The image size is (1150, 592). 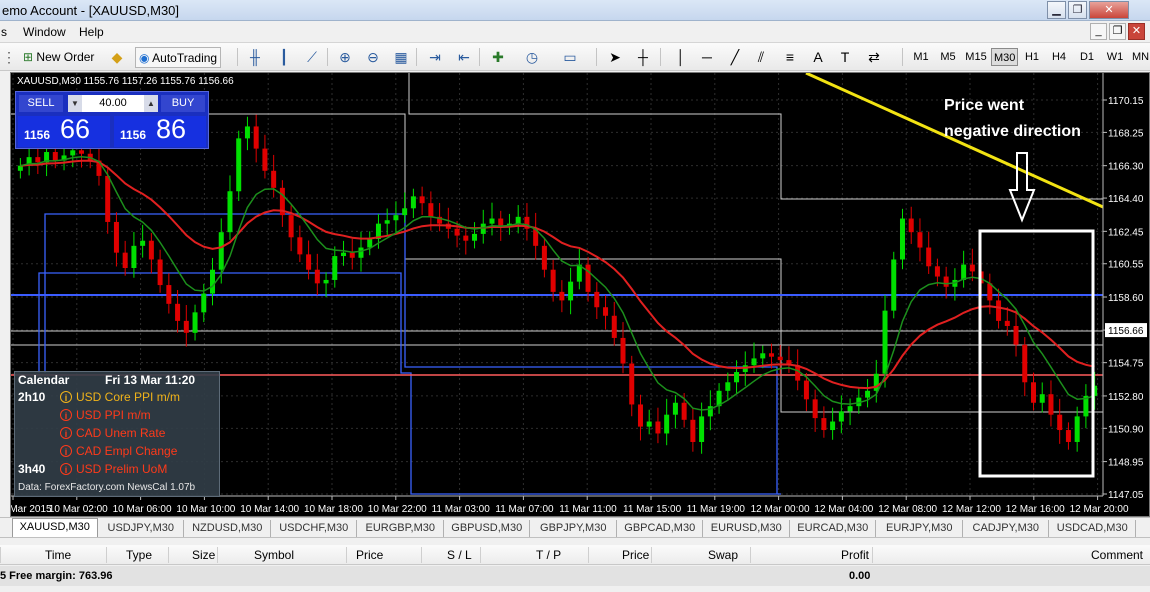 What do you see at coordinates (1109, 10) in the screenshot?
I see `close-icon: ✕` at bounding box center [1109, 10].